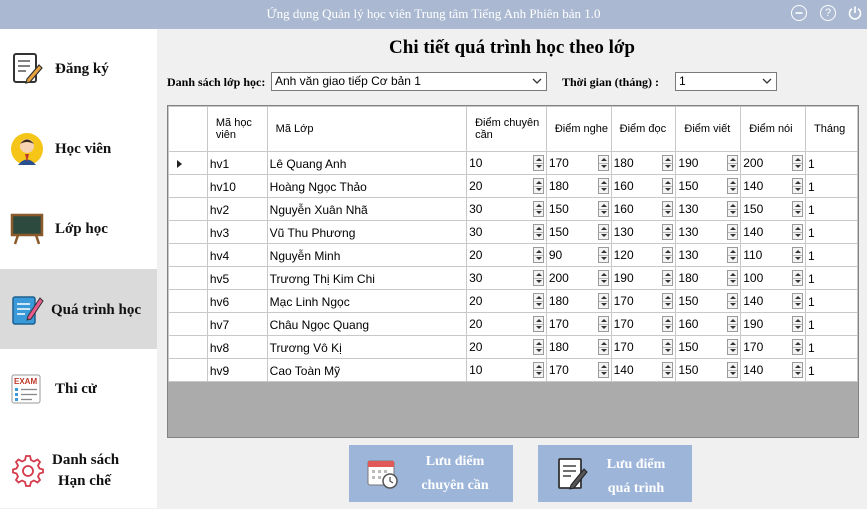  Describe the element at coordinates (78, 229) in the screenshot. I see `sidebar-item-classes: Lớp học` at that location.